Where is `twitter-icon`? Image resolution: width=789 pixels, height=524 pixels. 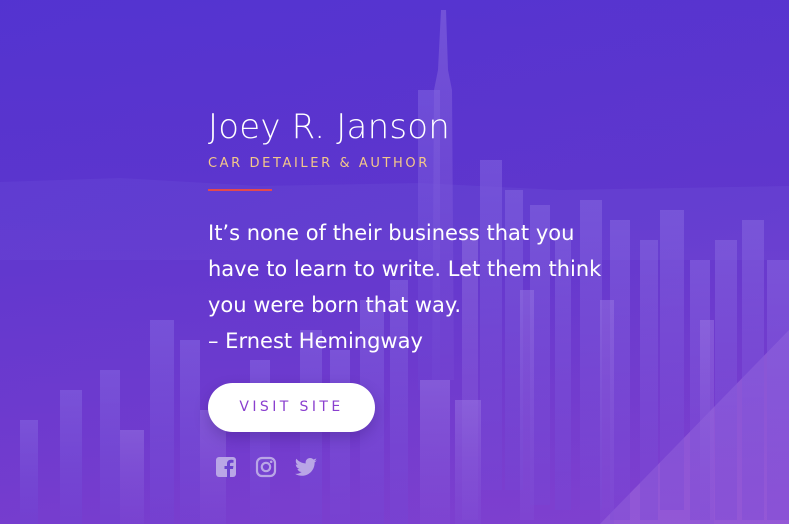
twitter-icon is located at coordinates (305, 467).